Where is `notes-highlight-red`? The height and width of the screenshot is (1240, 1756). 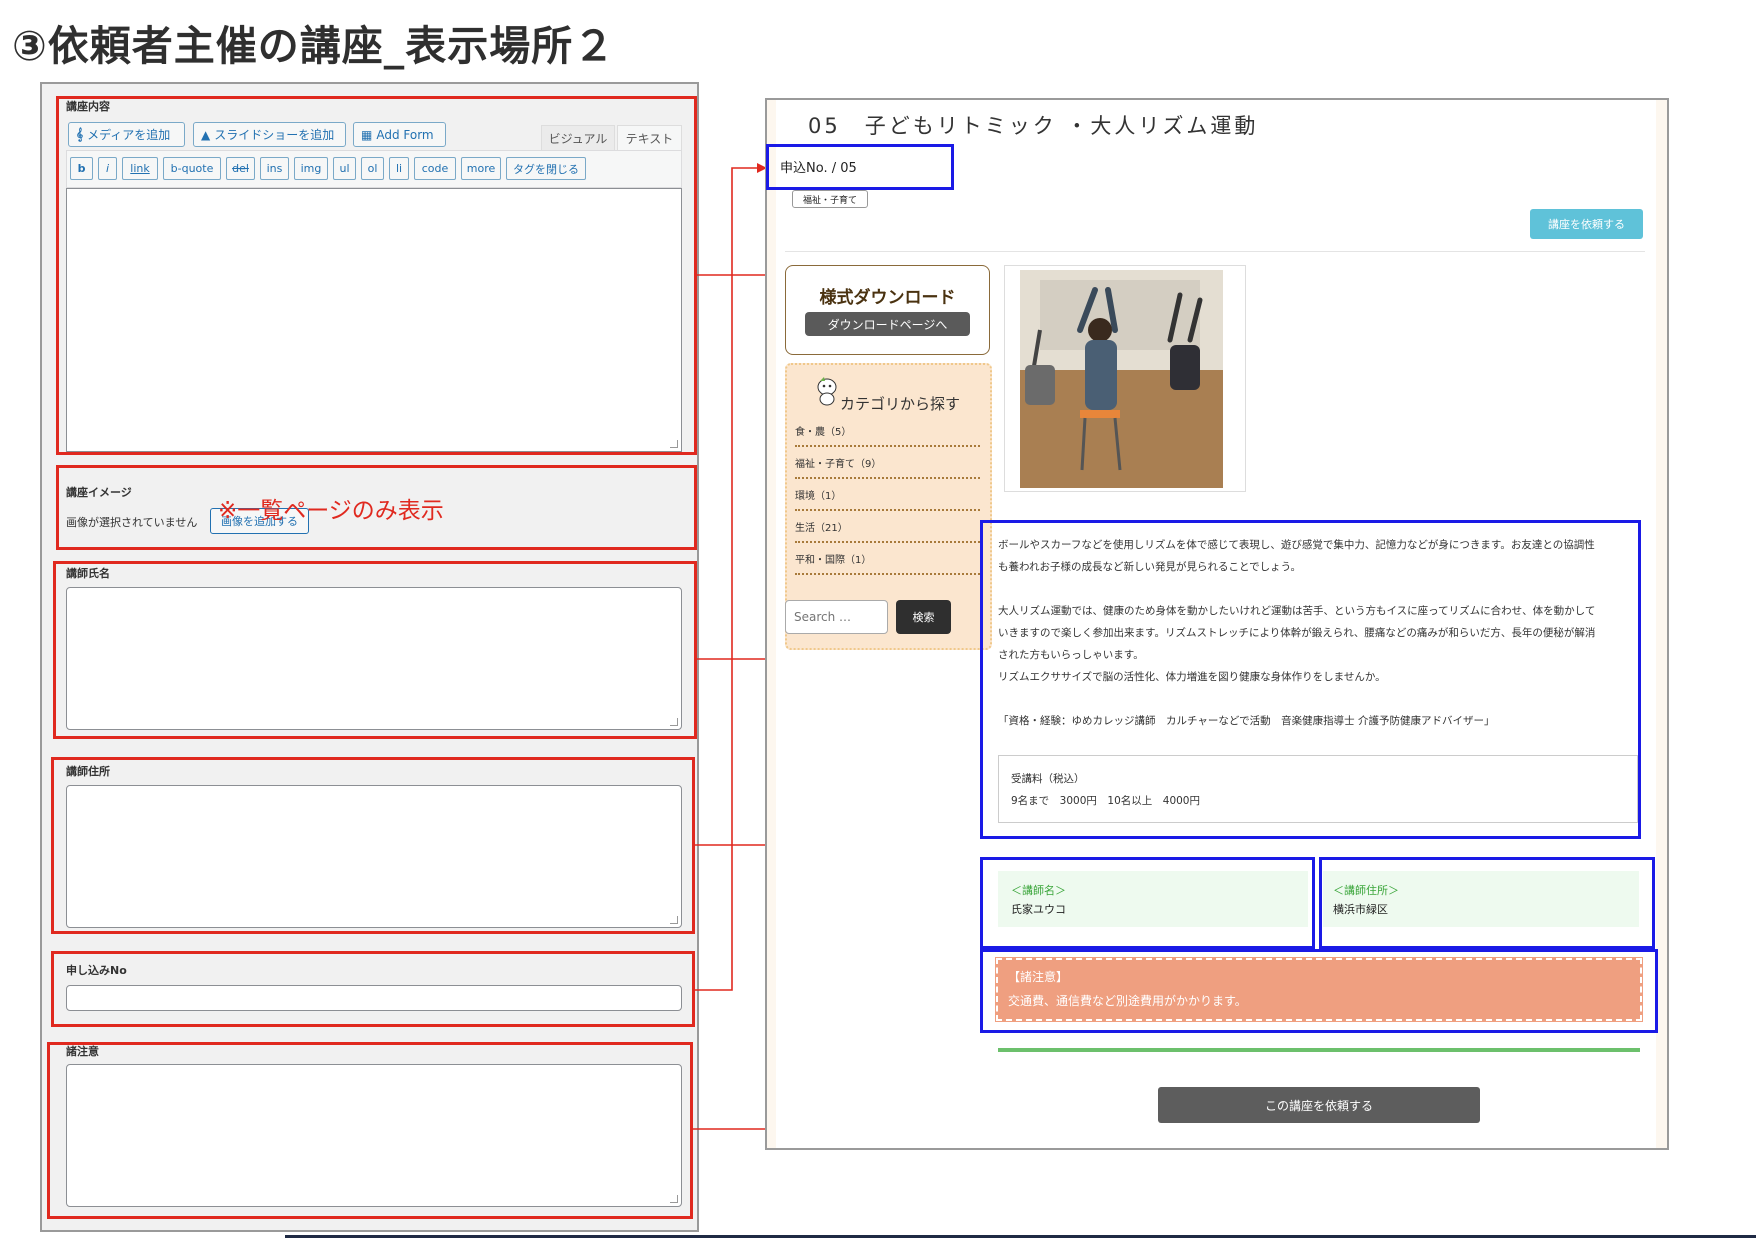
notes-highlight-red is located at coordinates (370, 1130).